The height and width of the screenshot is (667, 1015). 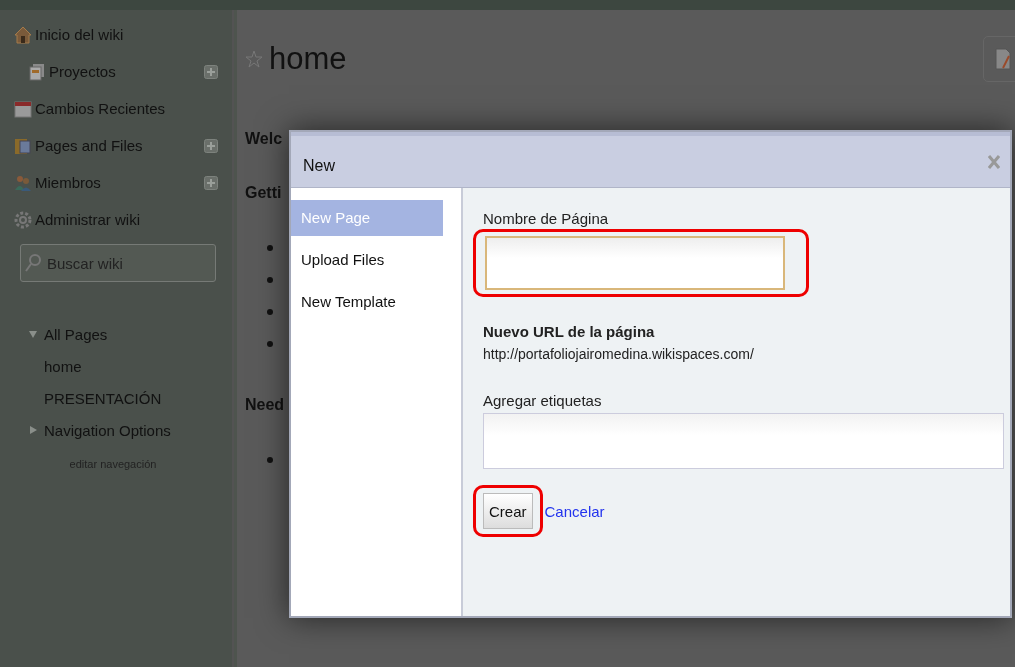 I want to click on nav-link: Proyectos, so click(x=116, y=71).